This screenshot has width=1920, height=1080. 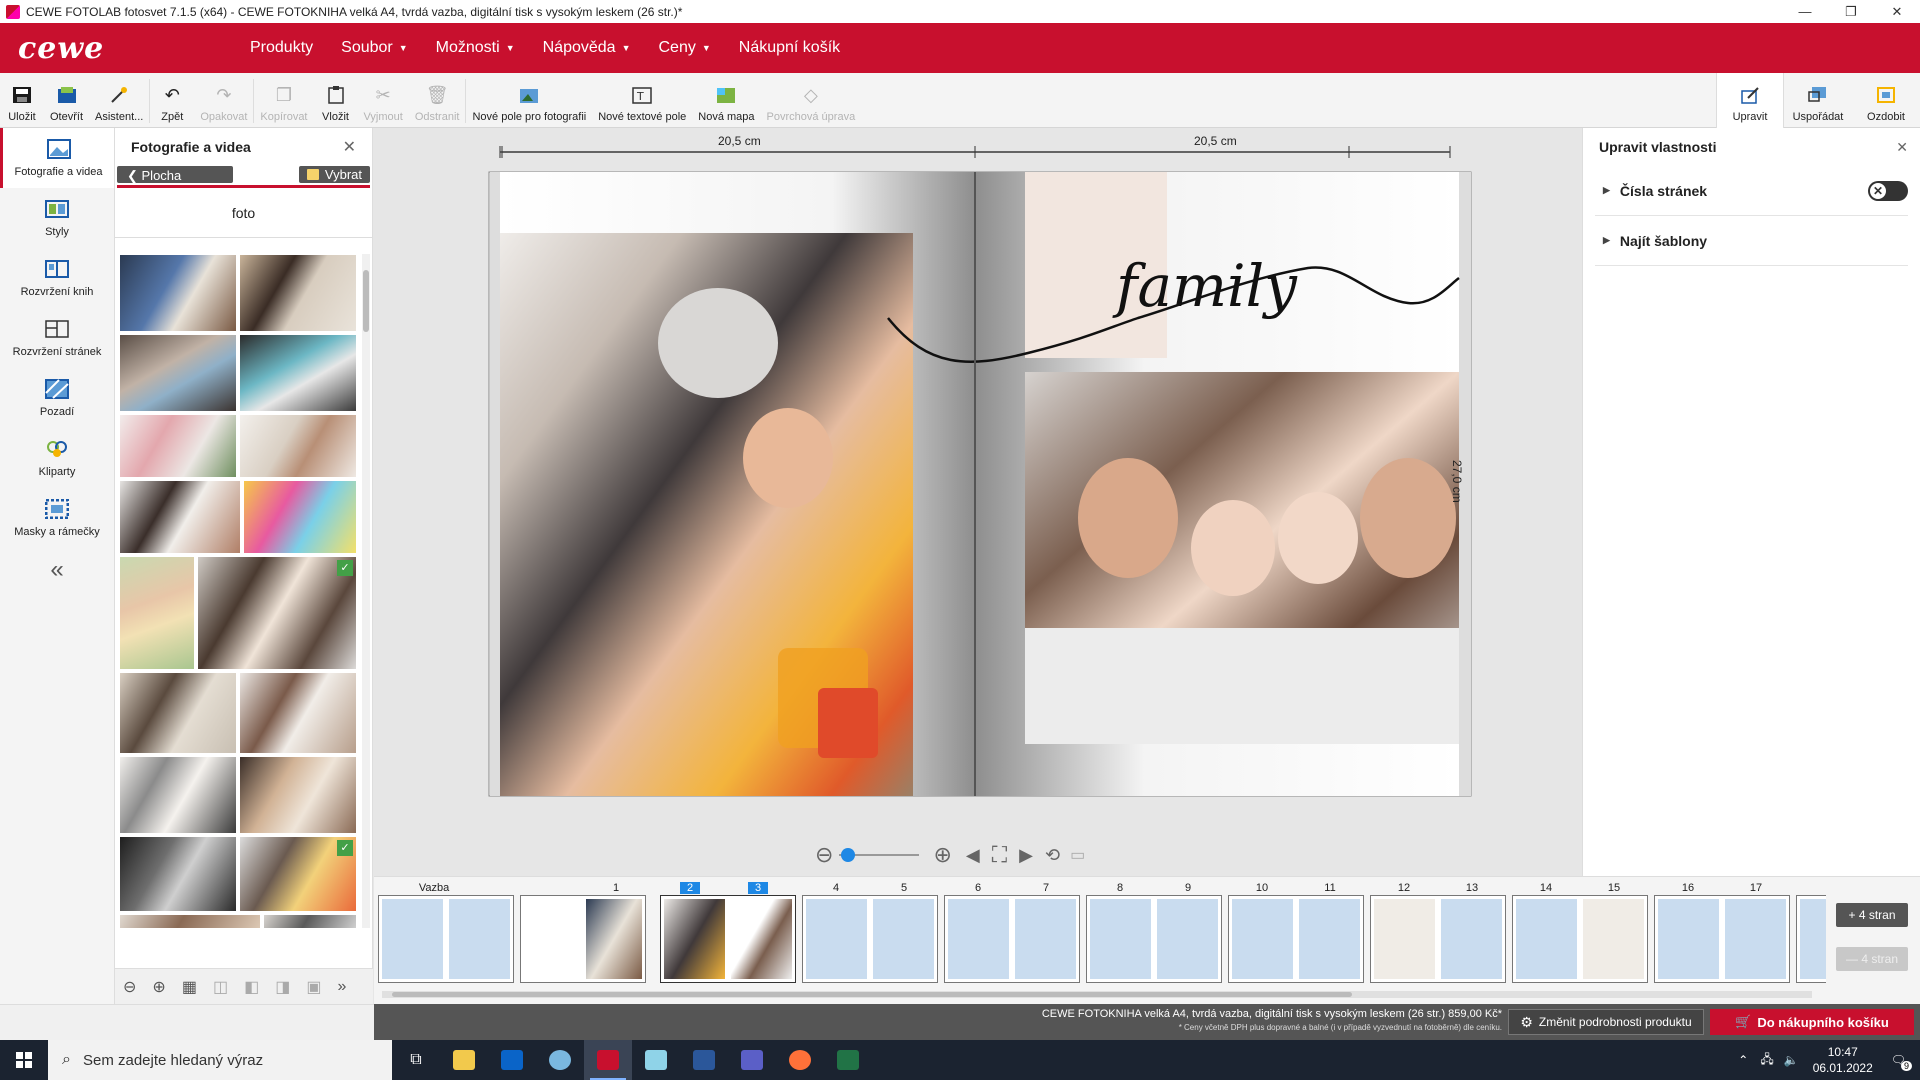 I want to click on page-thumbnail-pair-selected, so click(x=728, y=939).